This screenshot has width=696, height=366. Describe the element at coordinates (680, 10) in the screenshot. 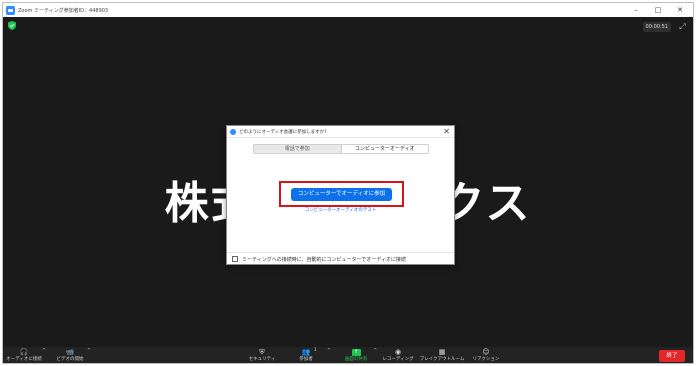

I see `close-window-button: ✕` at that location.